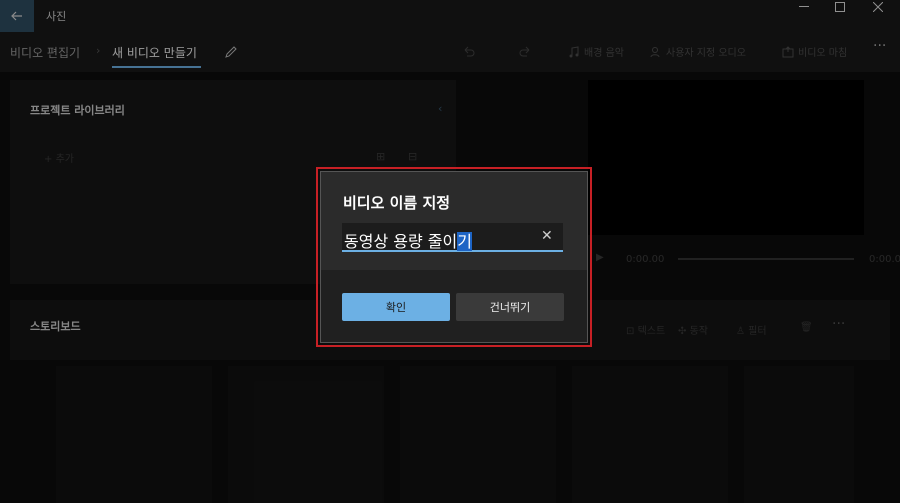 This screenshot has height=503, width=900. I want to click on skip-button: 건너뛰기, so click(510, 307).